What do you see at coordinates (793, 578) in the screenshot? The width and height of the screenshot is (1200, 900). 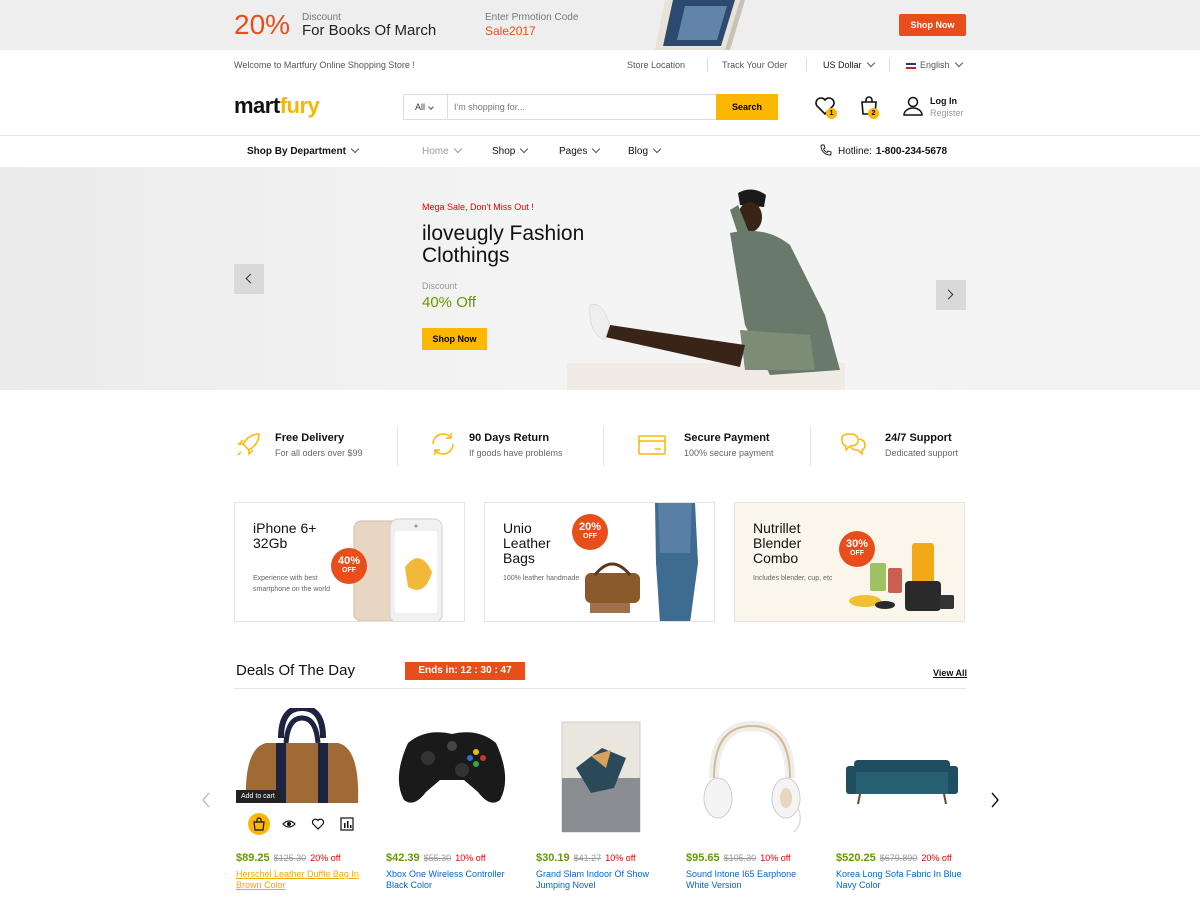 I see `promo-card-subtitle: Includes blender, cup, etc` at bounding box center [793, 578].